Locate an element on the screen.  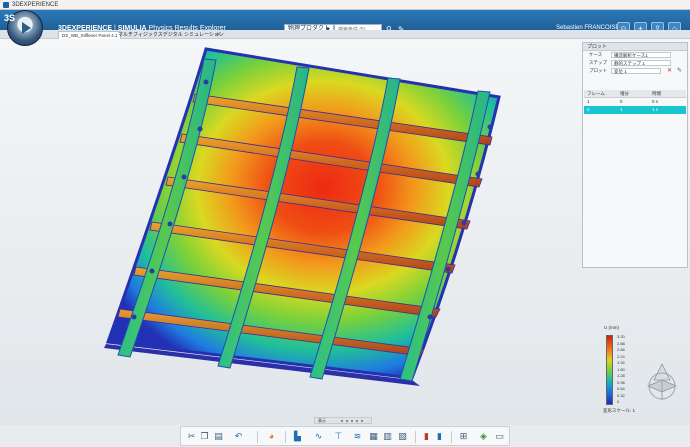
table-row-selected: 2 1 1 s is located at coordinates (635, 110).